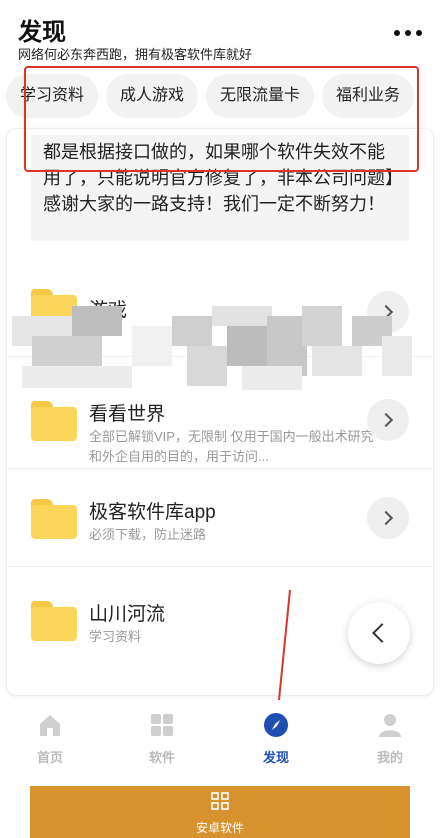 Image resolution: width=444 pixels, height=838 pixels. I want to click on chevron-left-icon, so click(379, 633).